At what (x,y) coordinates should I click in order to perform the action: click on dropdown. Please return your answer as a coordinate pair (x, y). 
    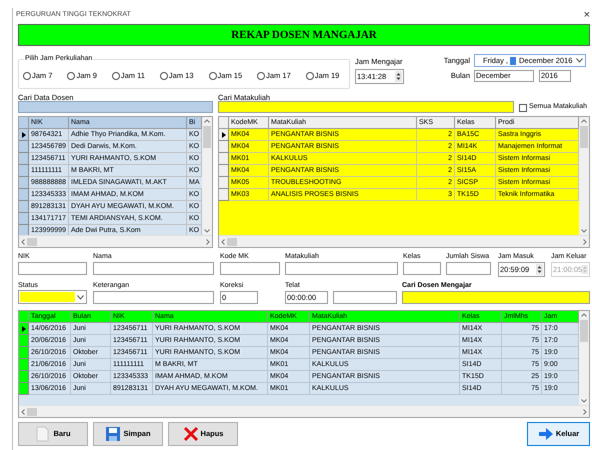
    Looking at the image, I should click on (52, 297).